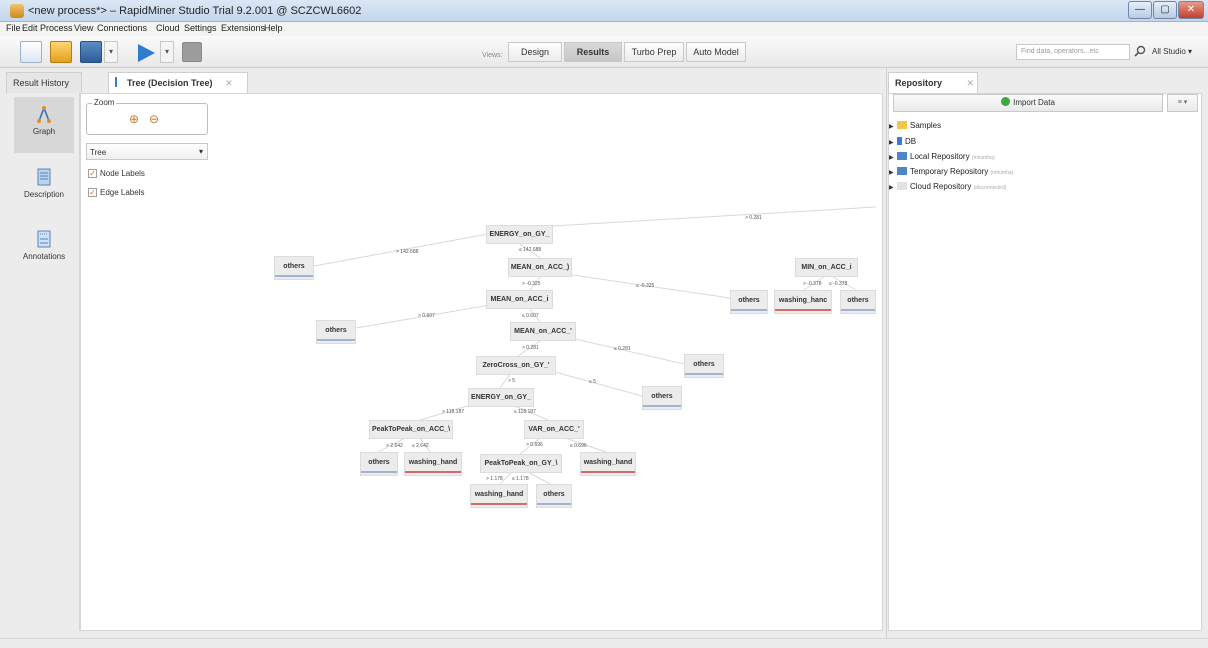 This screenshot has width=1208, height=648. I want to click on tree-leaf: washing_hanc, so click(803, 302).